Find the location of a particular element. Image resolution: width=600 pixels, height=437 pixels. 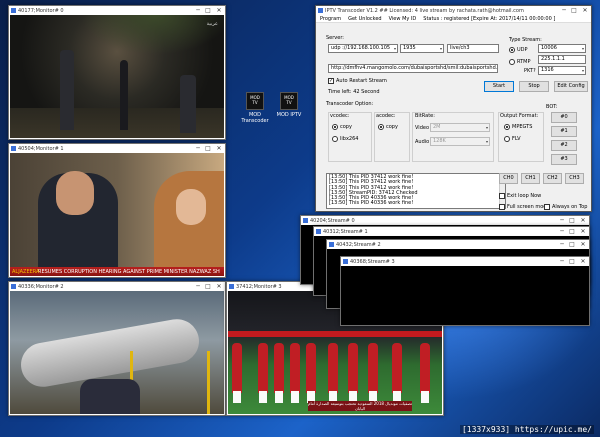

vcodec-libx264-radio: libx264 is located at coordinates (345, 139).